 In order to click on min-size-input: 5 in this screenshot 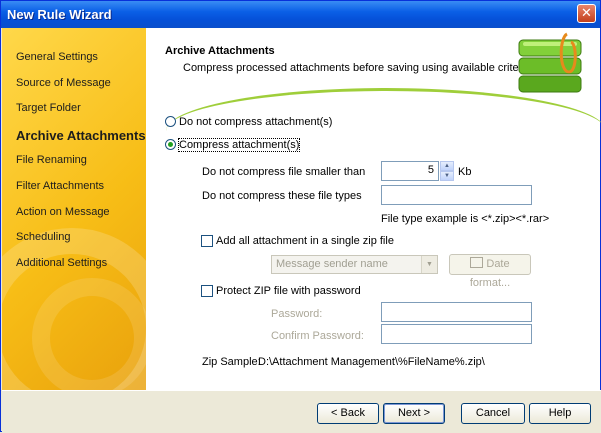, I will do `click(410, 171)`.